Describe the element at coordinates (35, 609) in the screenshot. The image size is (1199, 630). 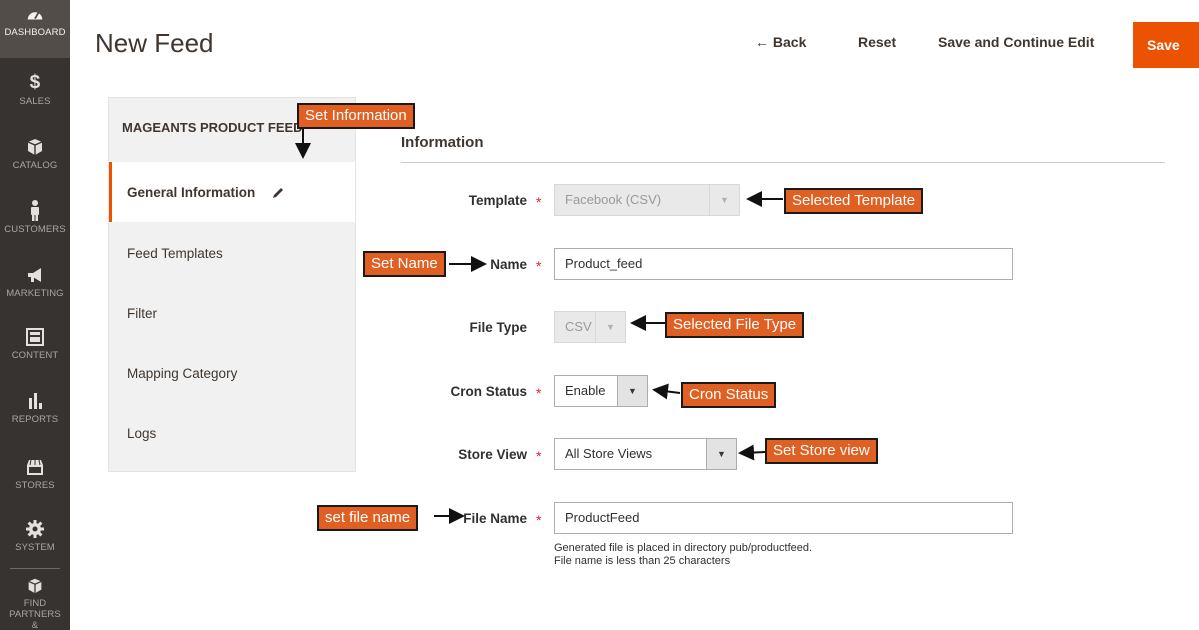
I see `nav-find-partners-label-1: FIND PARTNERS` at that location.